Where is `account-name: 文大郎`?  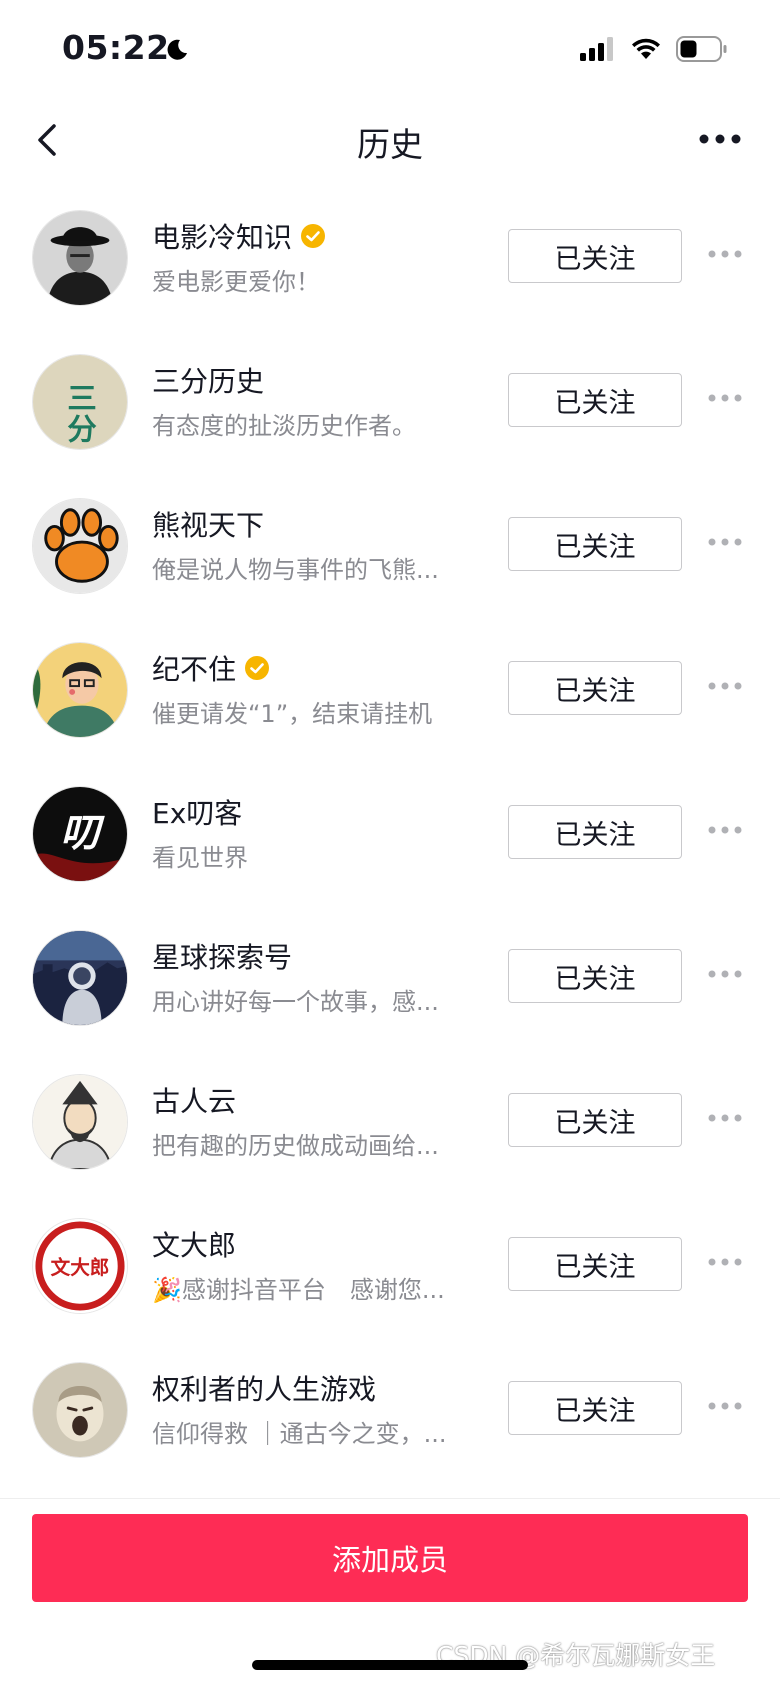
account-name: 文大郎 is located at coordinates (194, 1245).